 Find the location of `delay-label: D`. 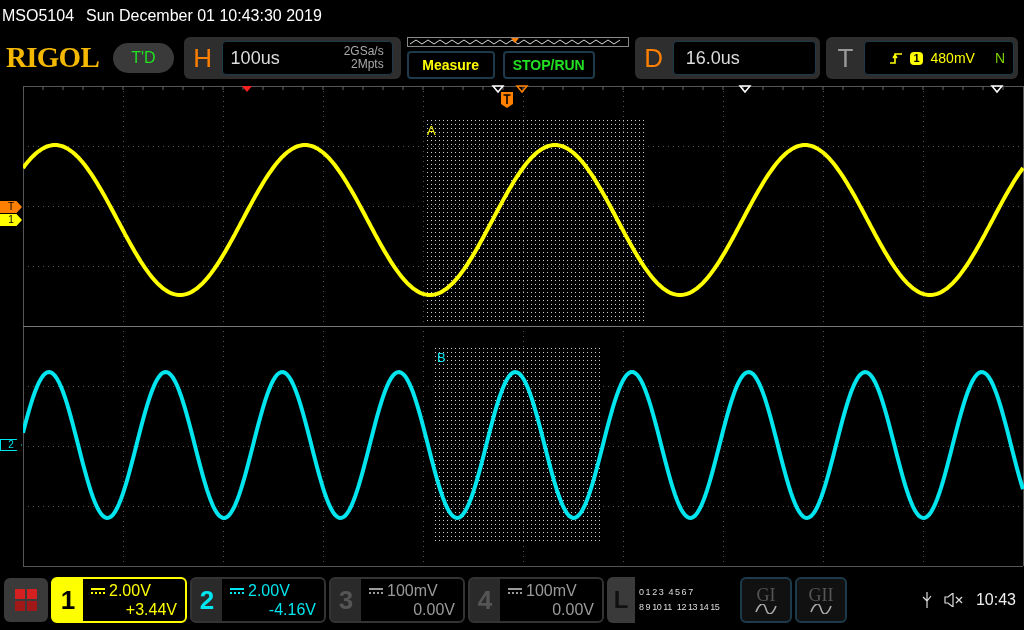

delay-label: D is located at coordinates (654, 58).